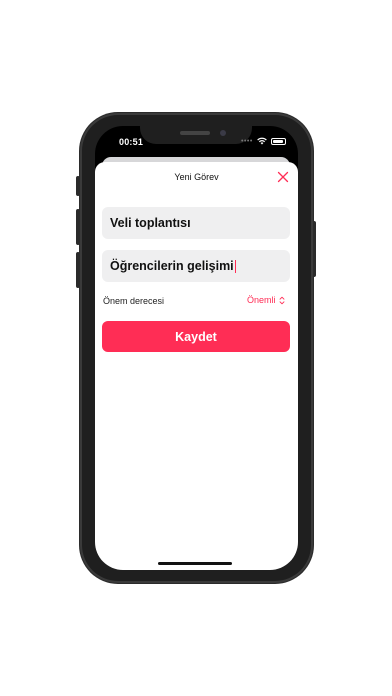 This screenshot has height=696, width=392. What do you see at coordinates (278, 141) in the screenshot?
I see `battery-icon` at bounding box center [278, 141].